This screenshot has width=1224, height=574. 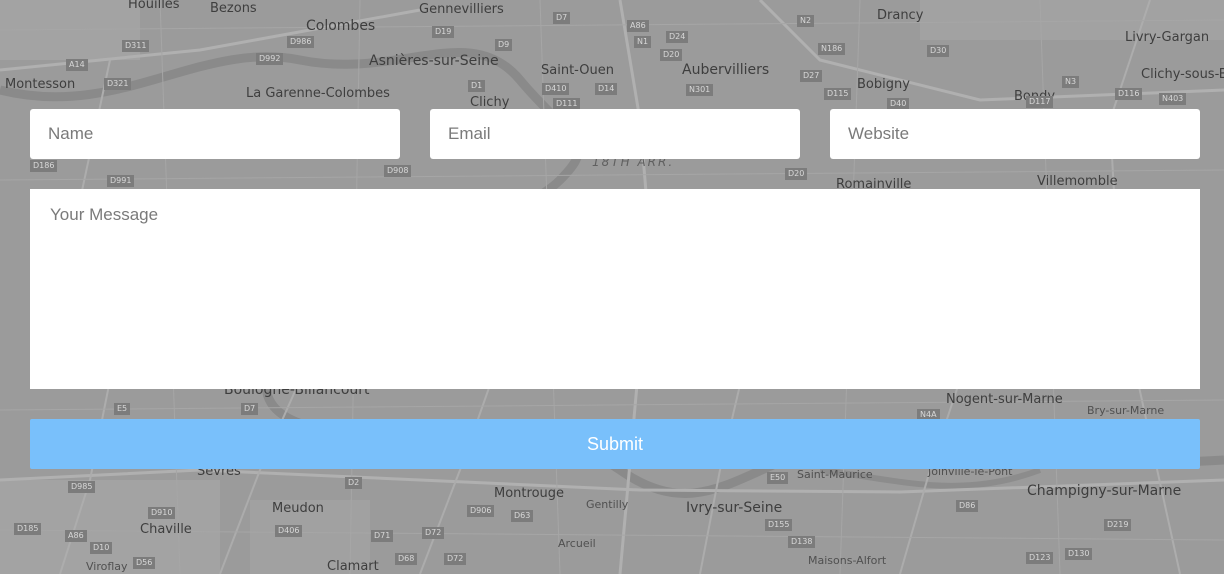 What do you see at coordinates (490, 102) in the screenshot?
I see `map-label-clichy: Clichy` at bounding box center [490, 102].